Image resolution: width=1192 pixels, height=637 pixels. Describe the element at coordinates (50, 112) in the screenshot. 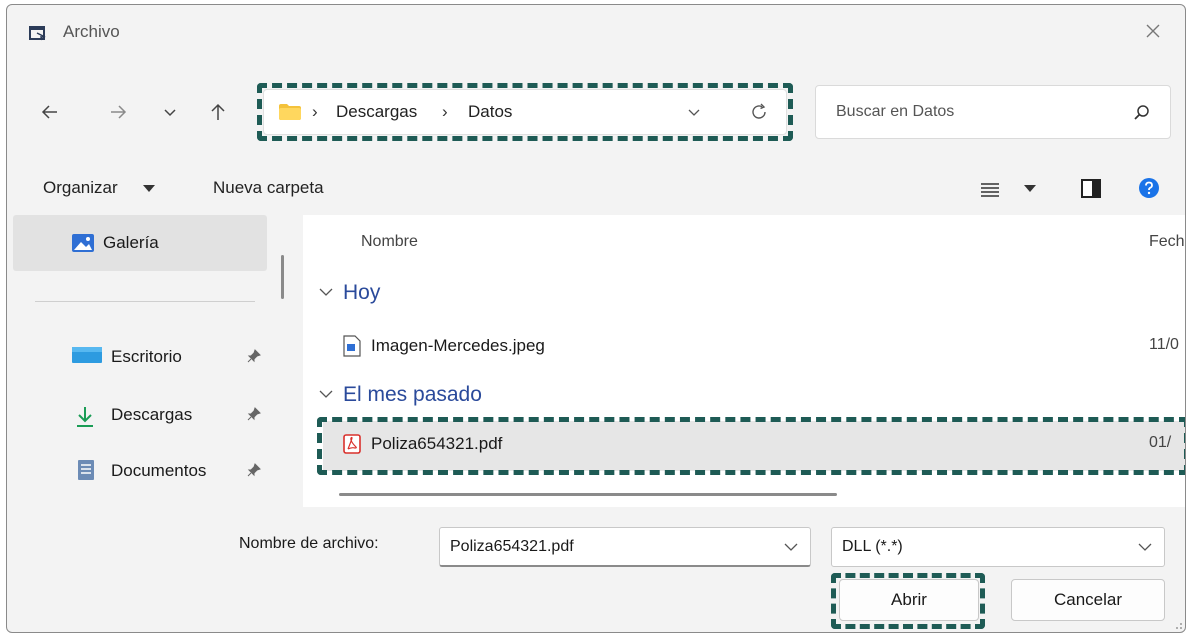

I see `arrow-left-icon` at that location.